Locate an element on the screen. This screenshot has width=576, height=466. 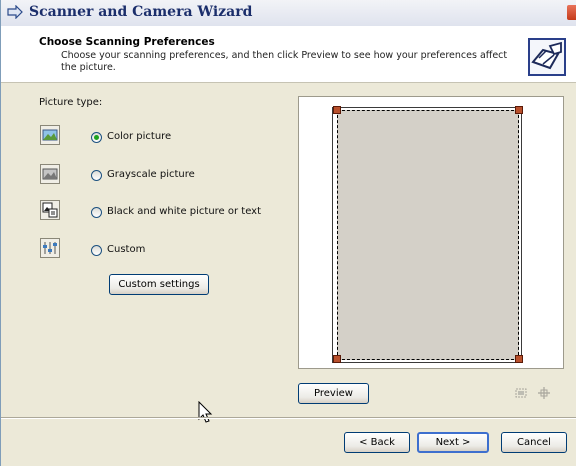
close-button is located at coordinates (571, 12).